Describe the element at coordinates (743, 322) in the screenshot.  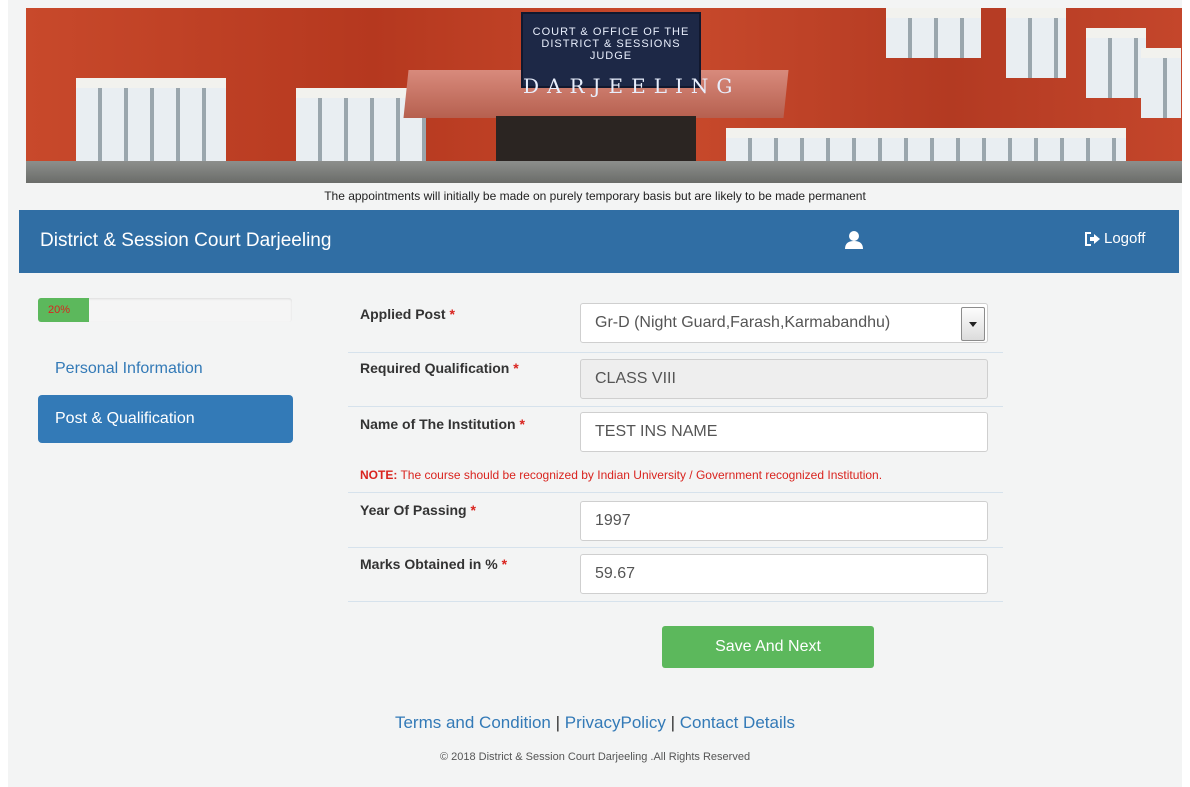
I see `applied-post-value: Gr-D (Night Guard,Farash,Karmabandhu)` at that location.